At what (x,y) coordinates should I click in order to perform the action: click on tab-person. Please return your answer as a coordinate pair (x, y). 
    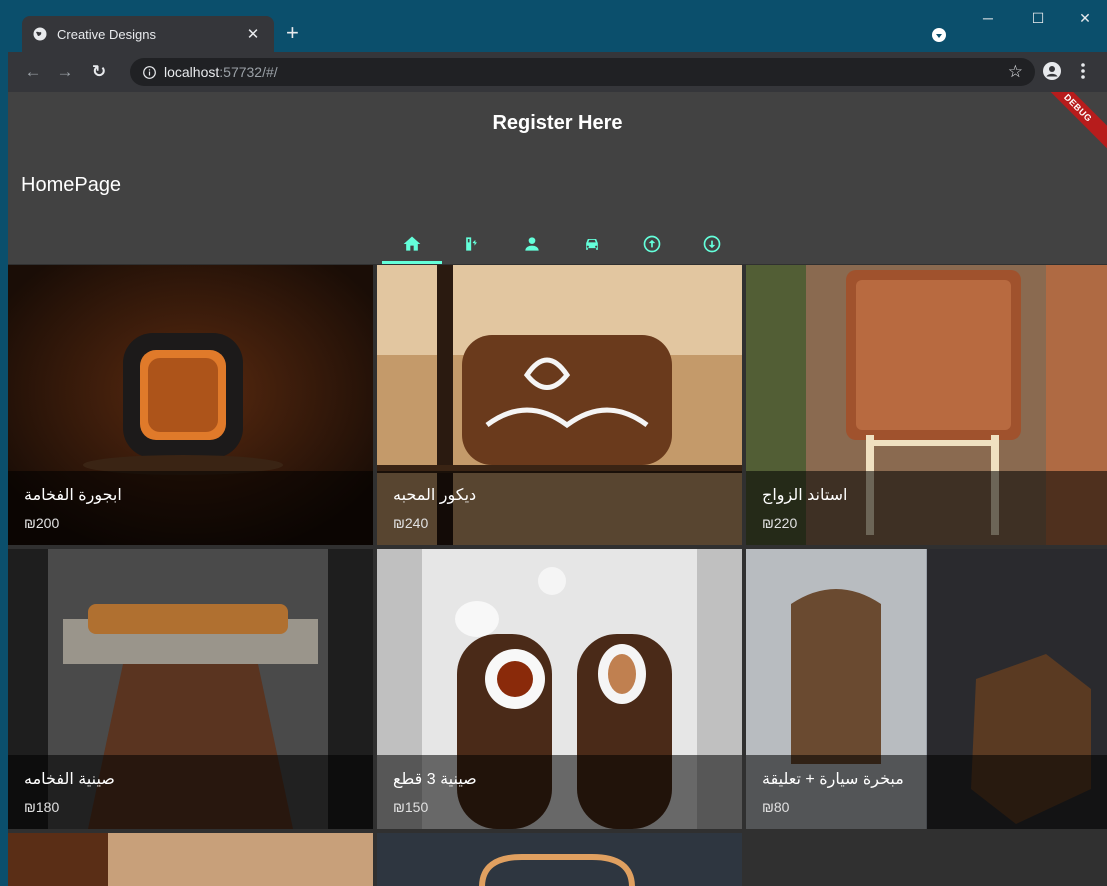
    Looking at the image, I should click on (532, 244).